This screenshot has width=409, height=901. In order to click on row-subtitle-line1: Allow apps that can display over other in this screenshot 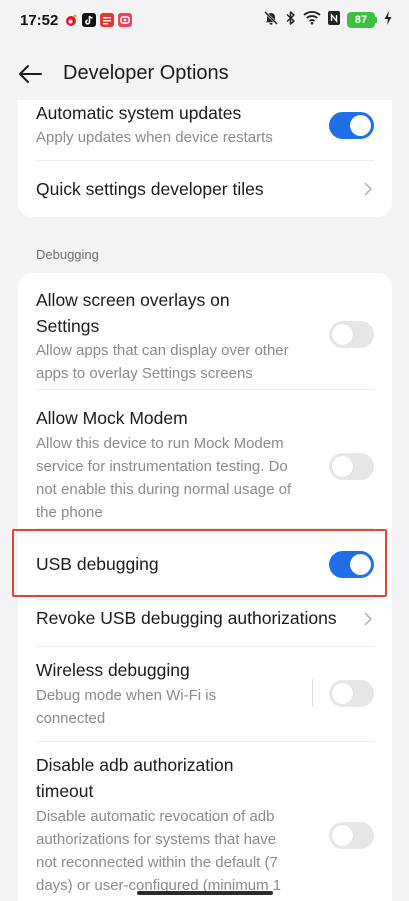, I will do `click(162, 350)`.